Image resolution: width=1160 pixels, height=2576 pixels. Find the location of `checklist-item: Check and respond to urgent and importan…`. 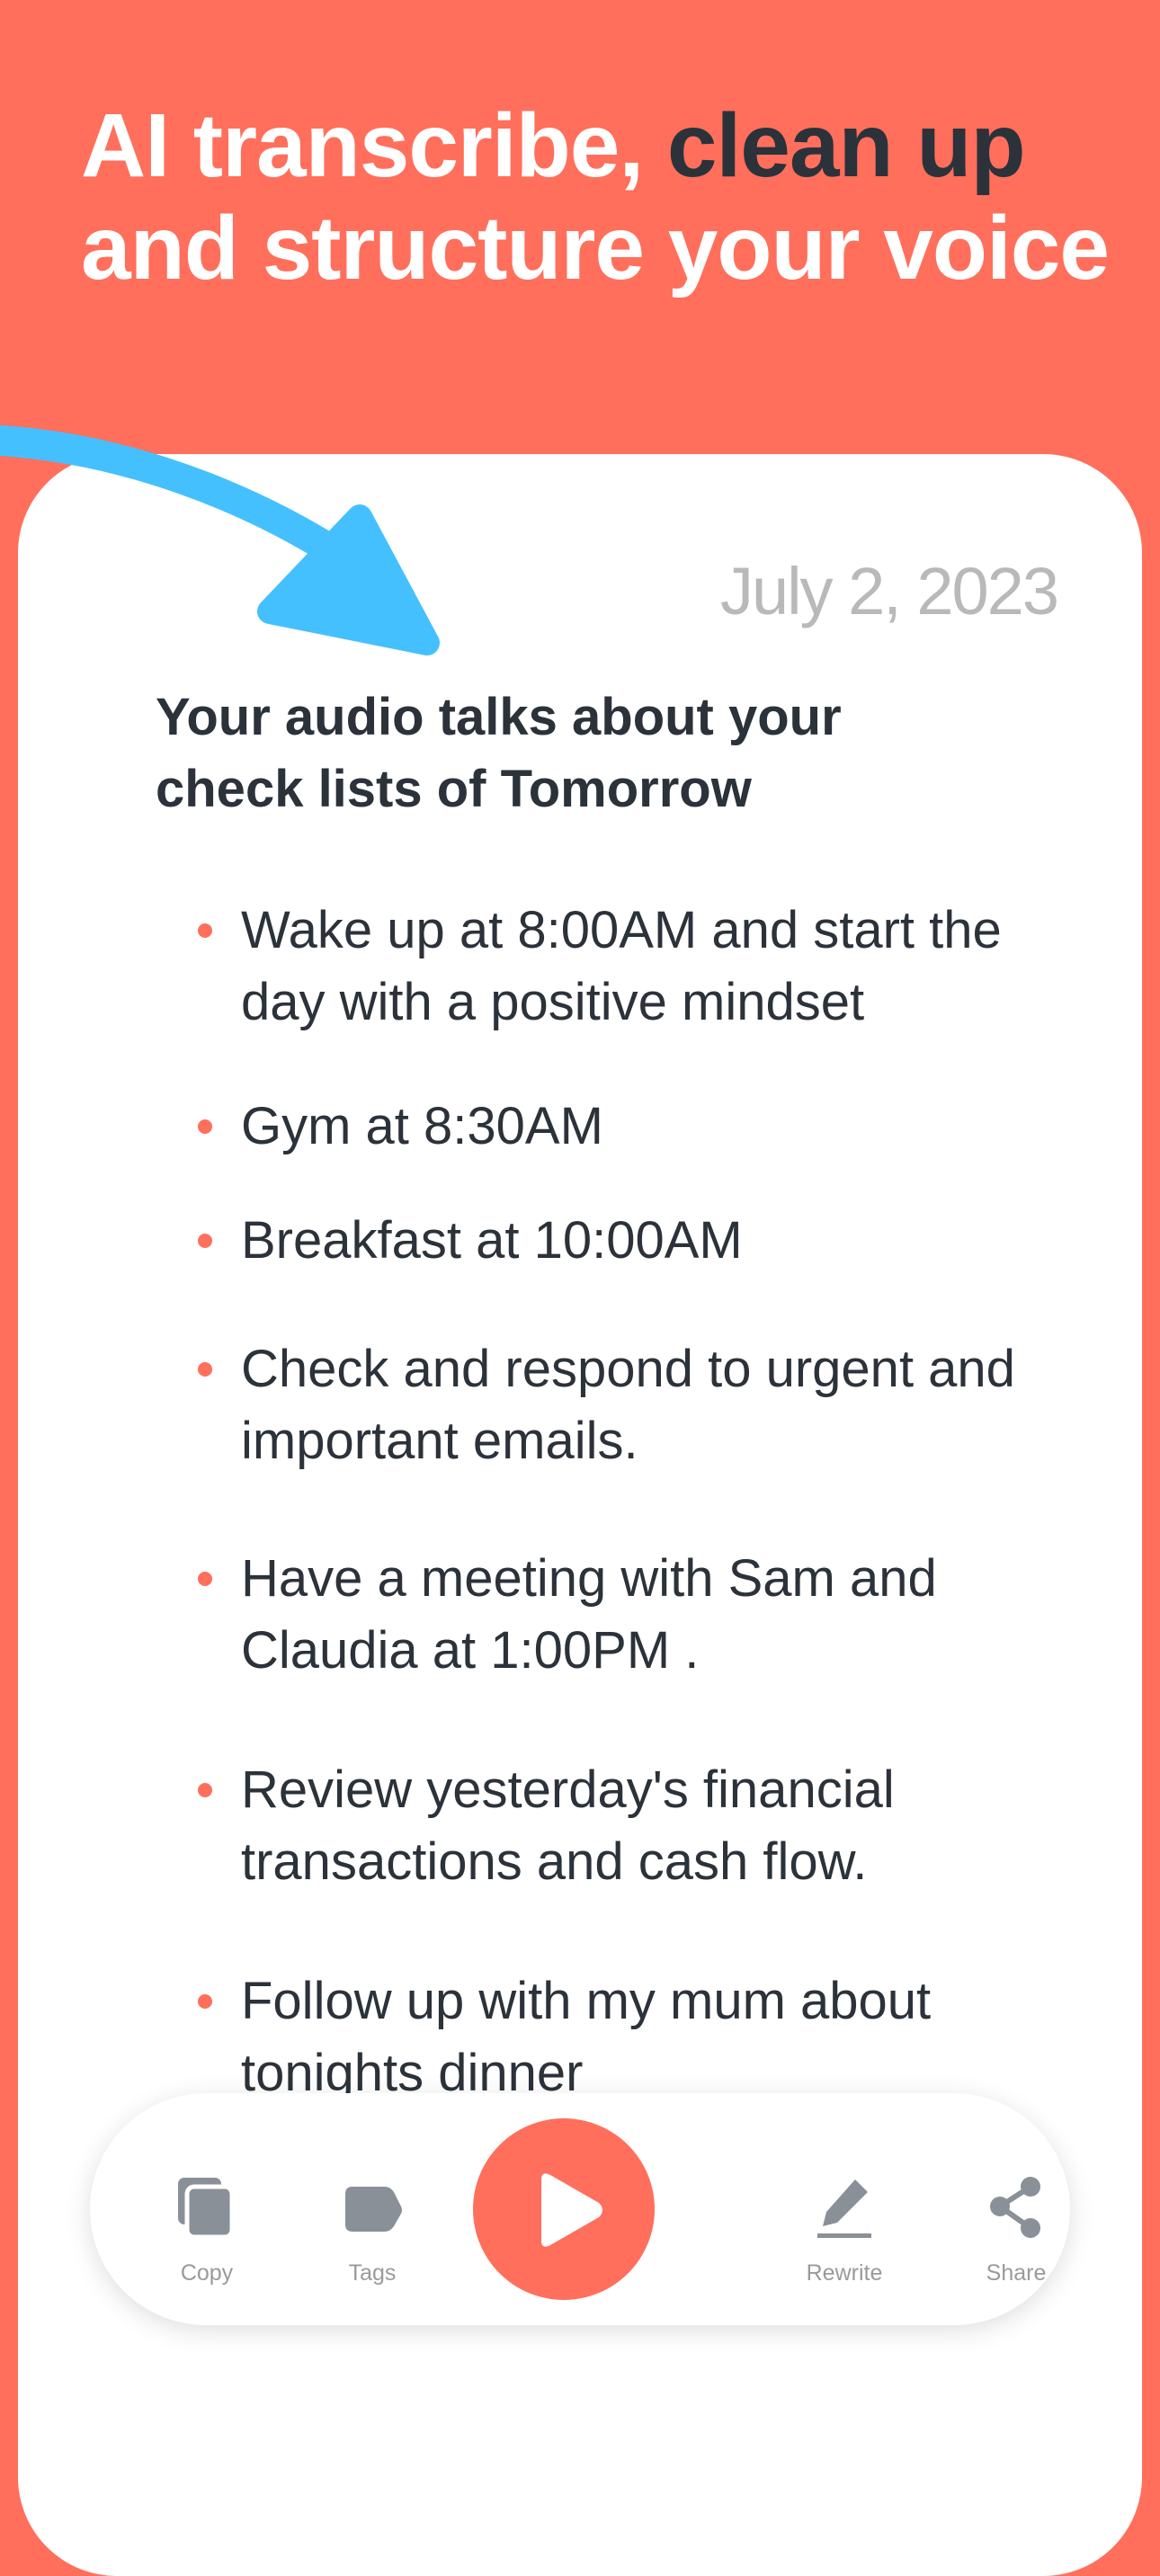

checklist-item: Check and respond to urgent and importan… is located at coordinates (615, 1405).